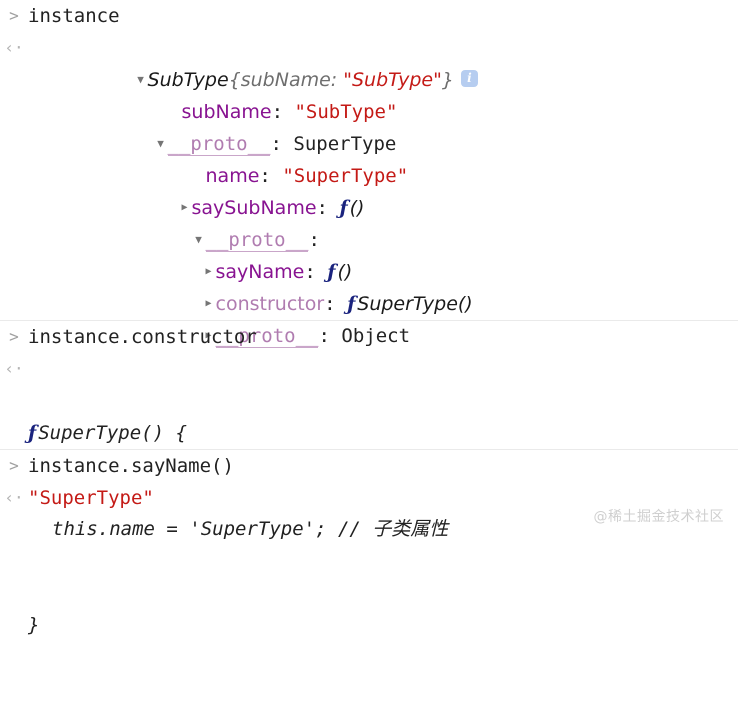 This screenshot has width=738, height=705. Describe the element at coordinates (369, 466) in the screenshot. I see `console-input-row: > instance.sayName()` at that location.